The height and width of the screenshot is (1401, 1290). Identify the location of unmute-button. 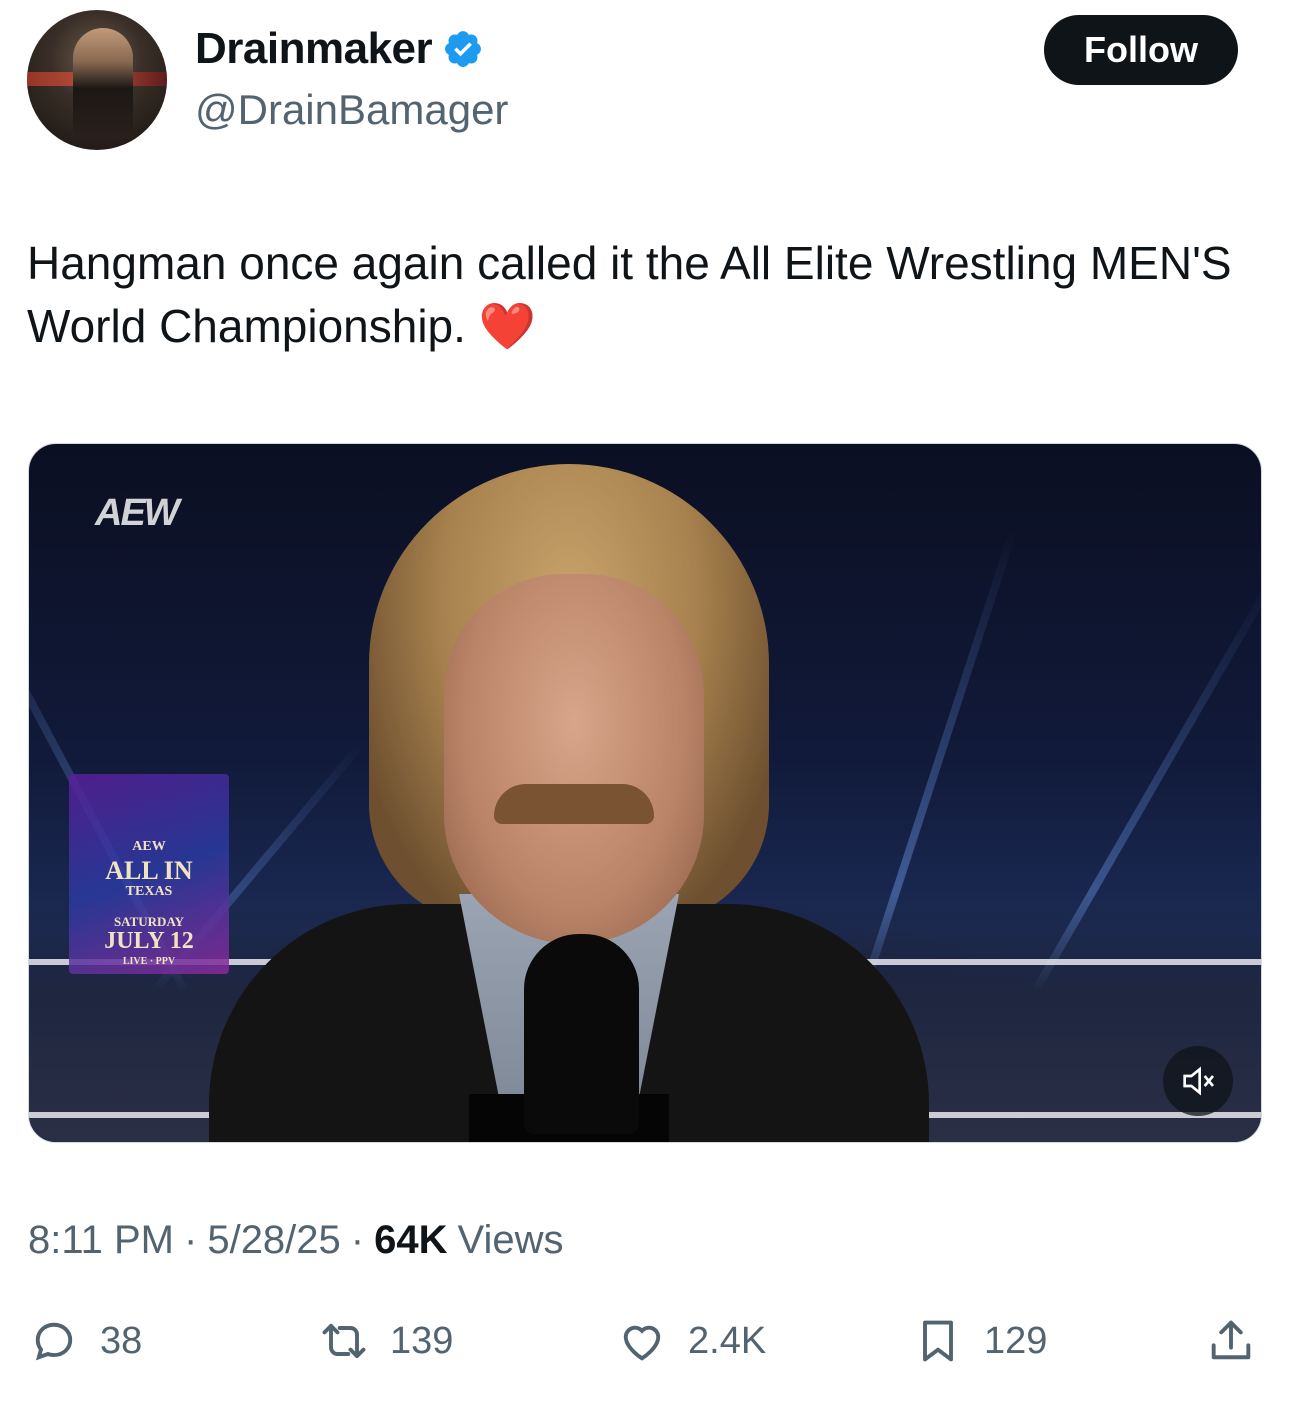
(1198, 1081).